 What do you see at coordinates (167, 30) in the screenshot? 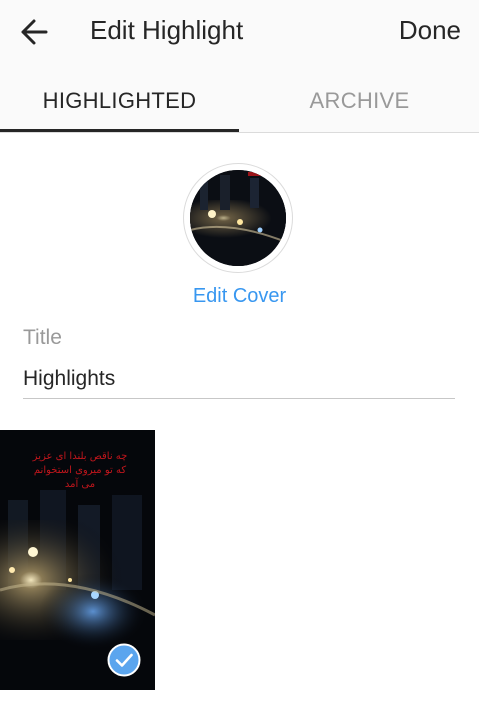
I see `page-title: Edit Highlight` at bounding box center [167, 30].